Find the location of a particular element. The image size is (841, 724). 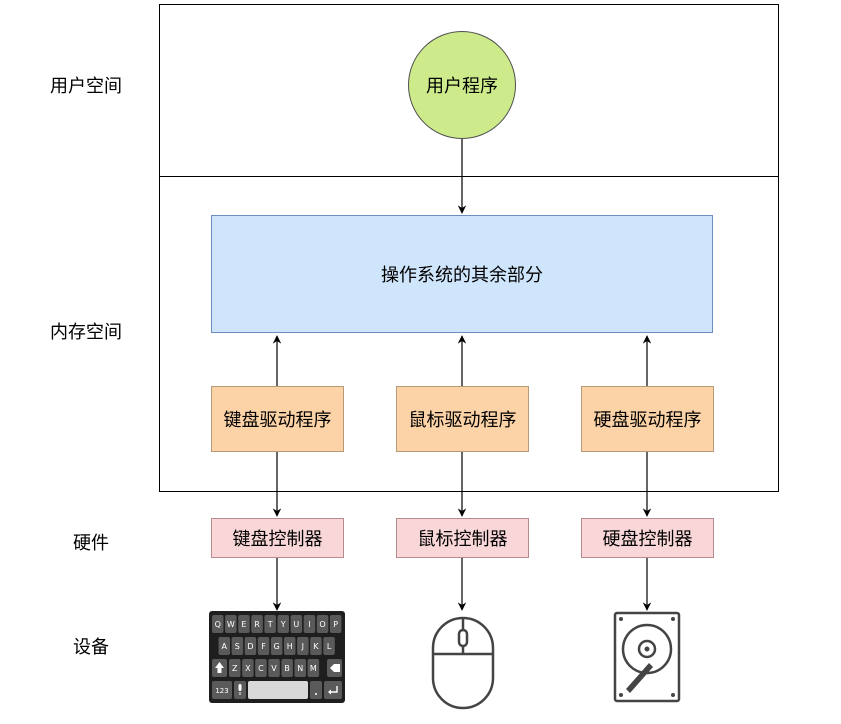

key-label-d: D is located at coordinates (250, 646).